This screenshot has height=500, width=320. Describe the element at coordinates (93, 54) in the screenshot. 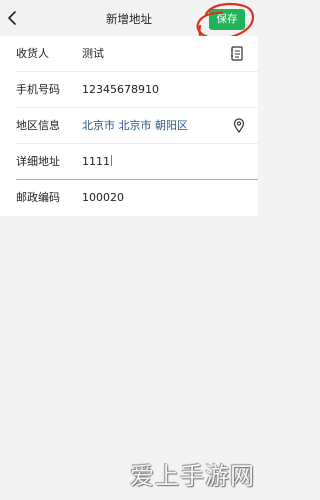

I see `recipient-input: 测试` at that location.